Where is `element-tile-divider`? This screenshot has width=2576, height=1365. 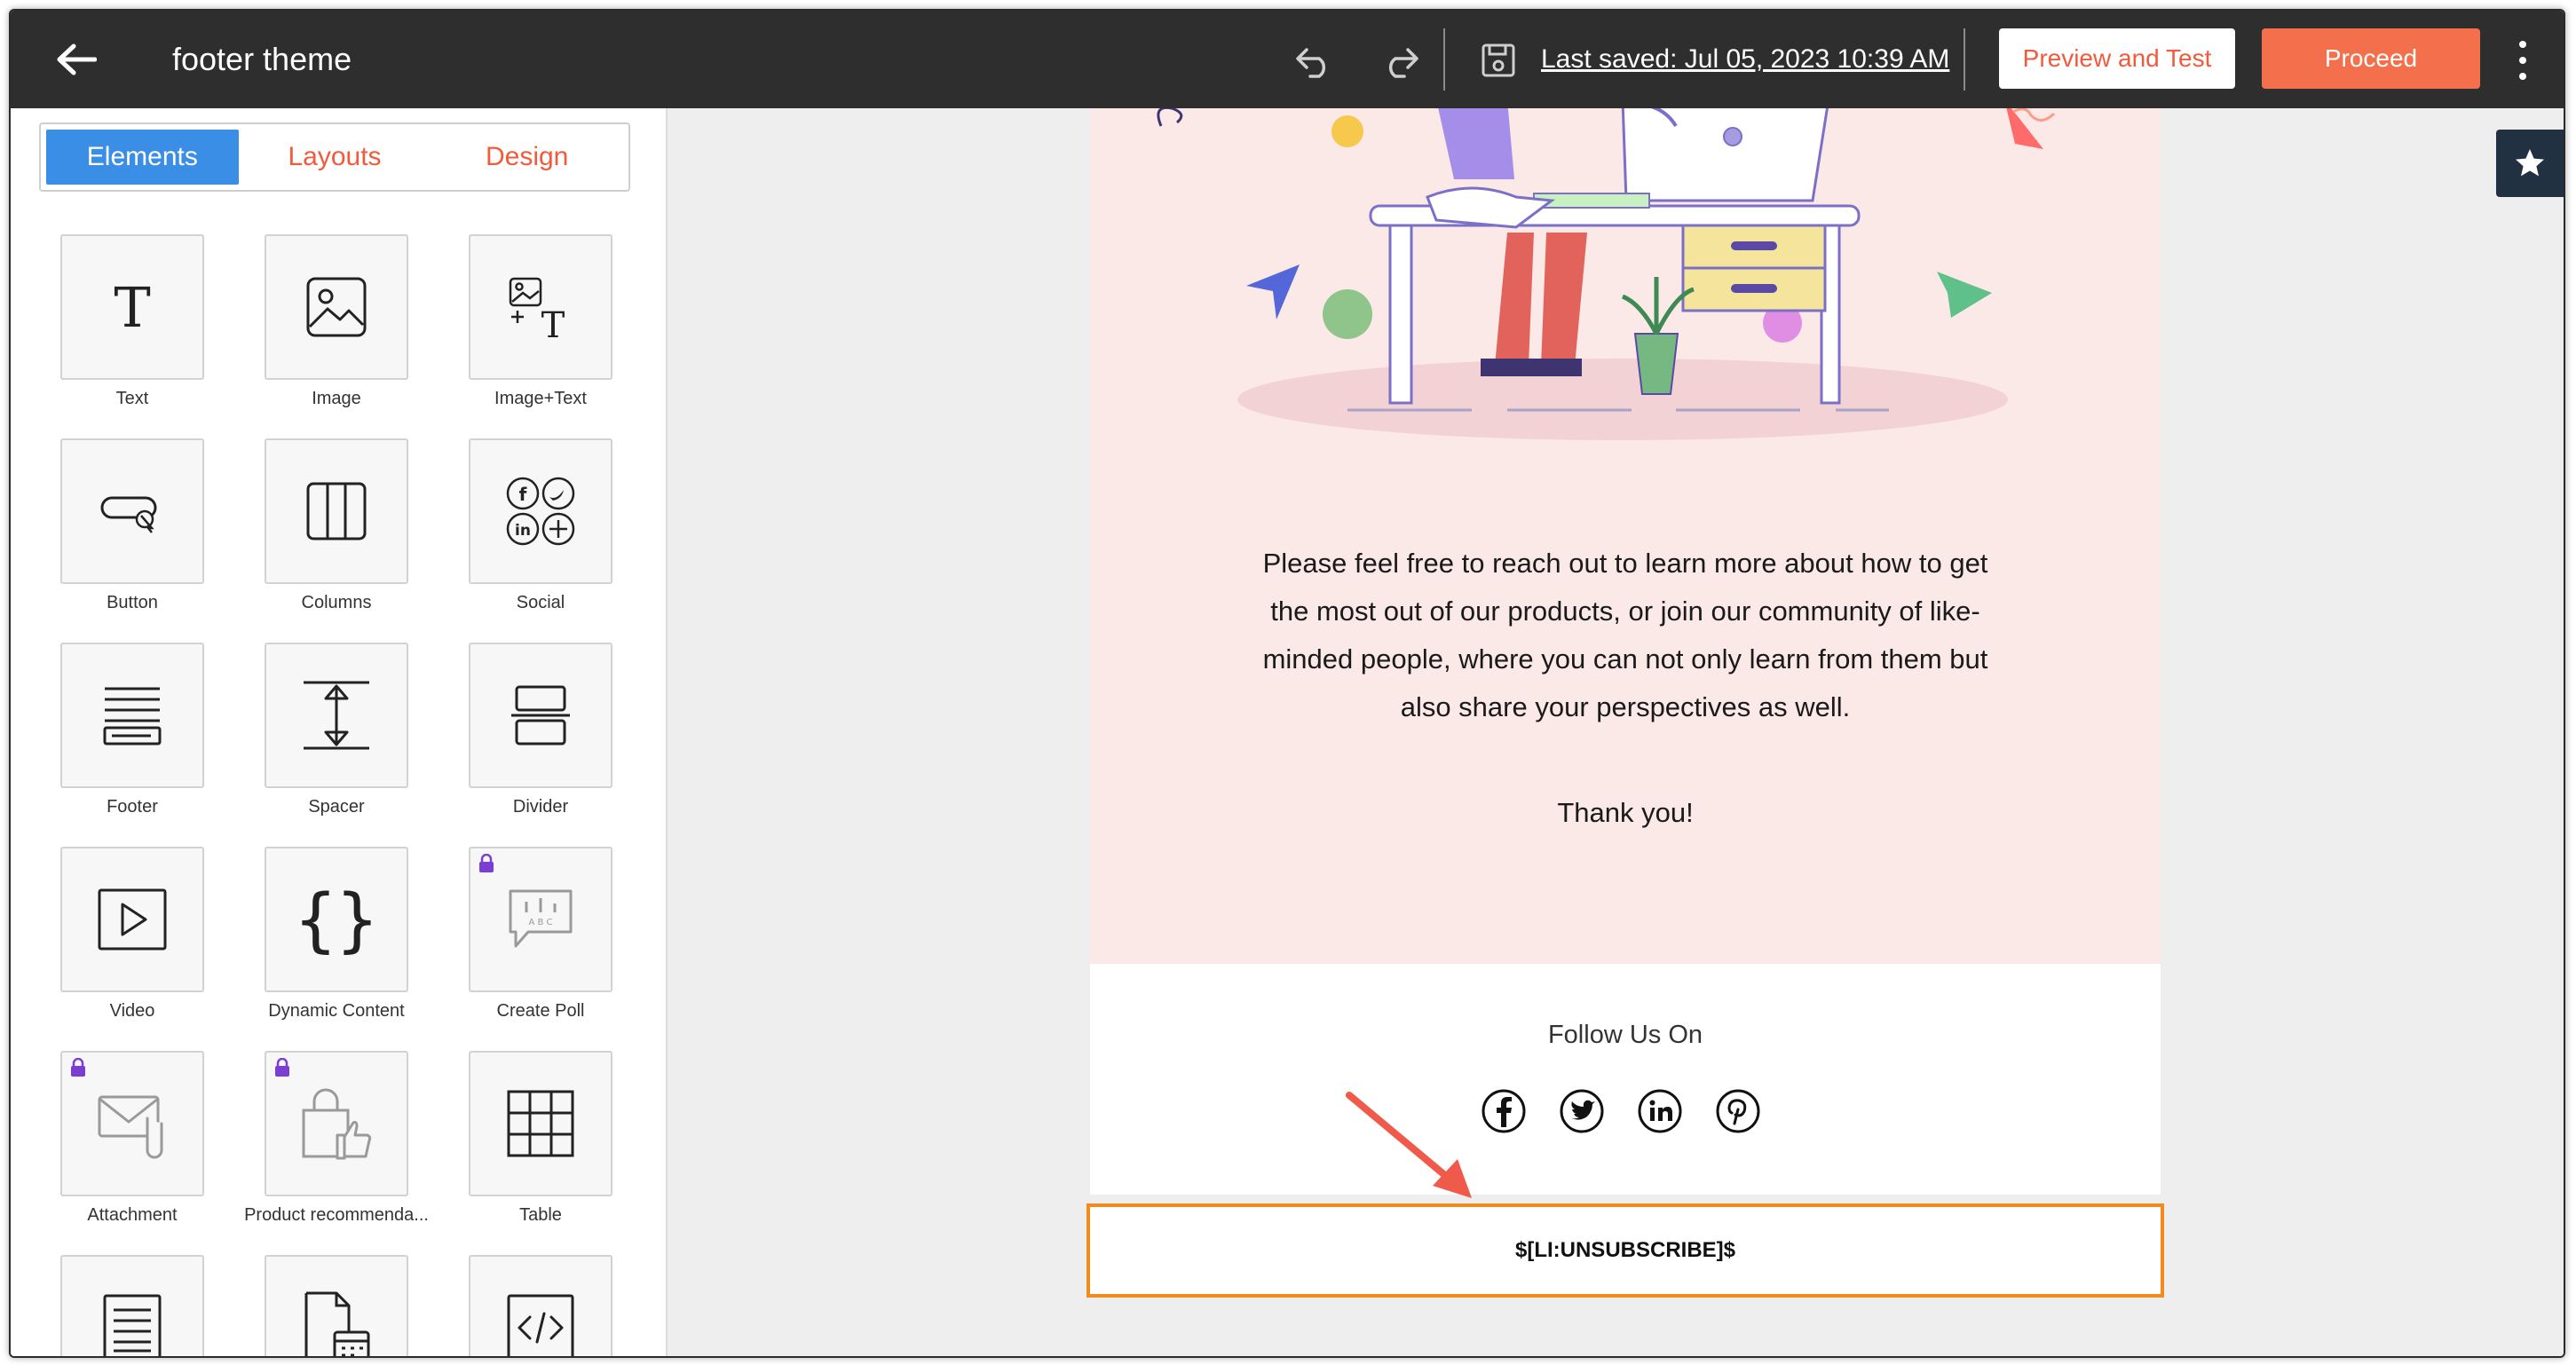
element-tile-divider is located at coordinates (540, 715).